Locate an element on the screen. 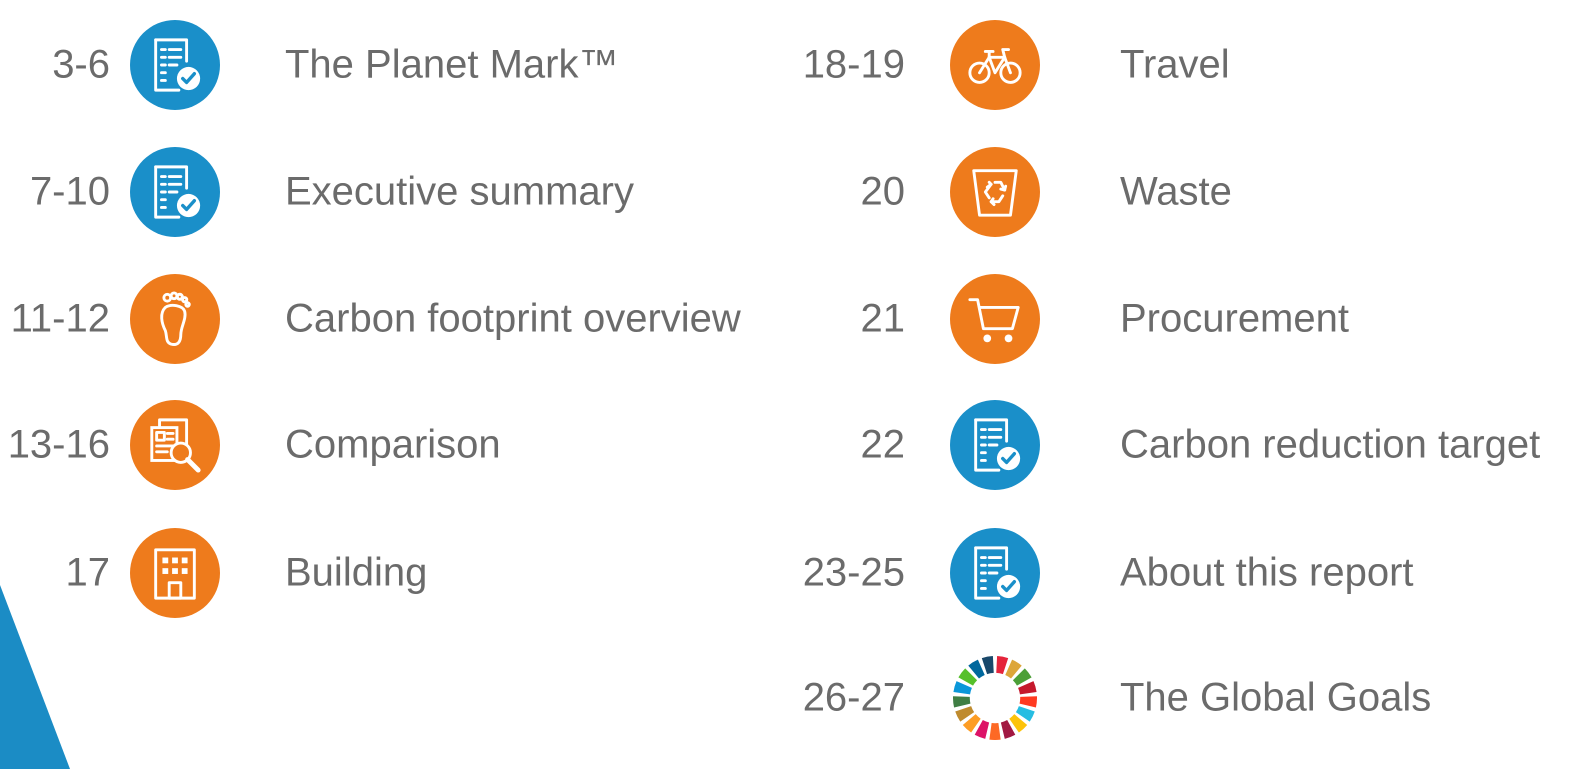 The width and height of the screenshot is (1585, 769). bicycle-icon is located at coordinates (995, 65).